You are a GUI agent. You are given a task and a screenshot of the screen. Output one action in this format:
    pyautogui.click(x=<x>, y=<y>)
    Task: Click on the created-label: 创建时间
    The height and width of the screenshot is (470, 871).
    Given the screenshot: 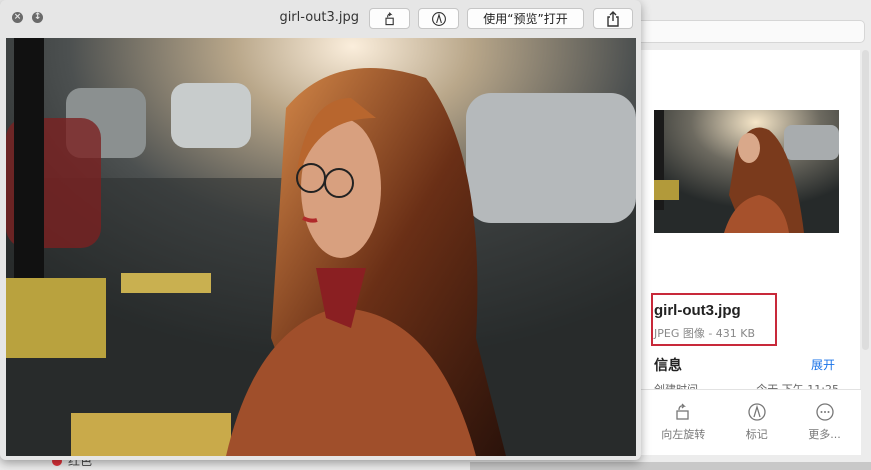 What is the action you would take?
    pyautogui.click(x=676, y=385)
    